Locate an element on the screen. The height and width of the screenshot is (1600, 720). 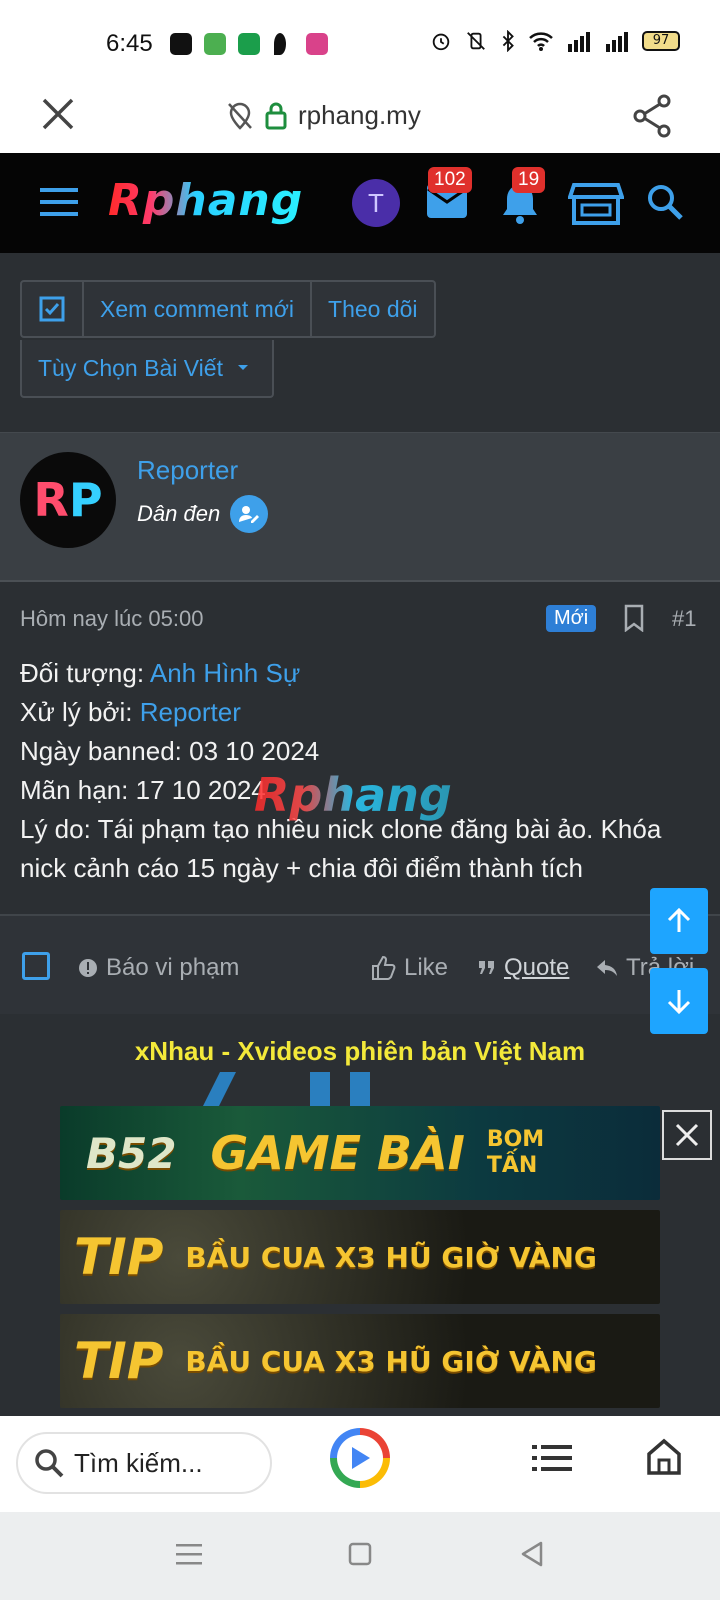
lock-icon is located at coordinates (276, 115).